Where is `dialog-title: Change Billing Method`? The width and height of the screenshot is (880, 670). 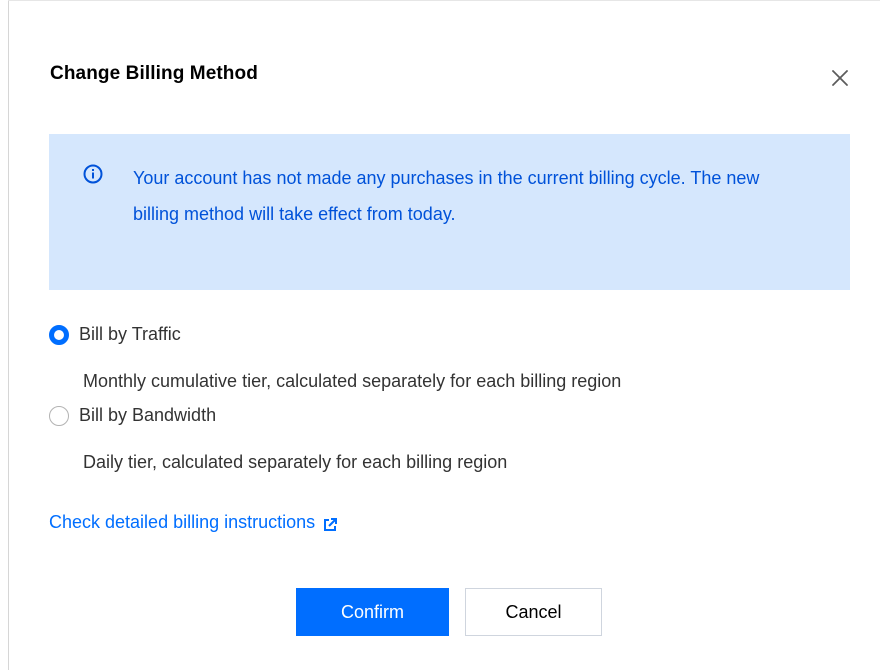 dialog-title: Change Billing Method is located at coordinates (154, 73).